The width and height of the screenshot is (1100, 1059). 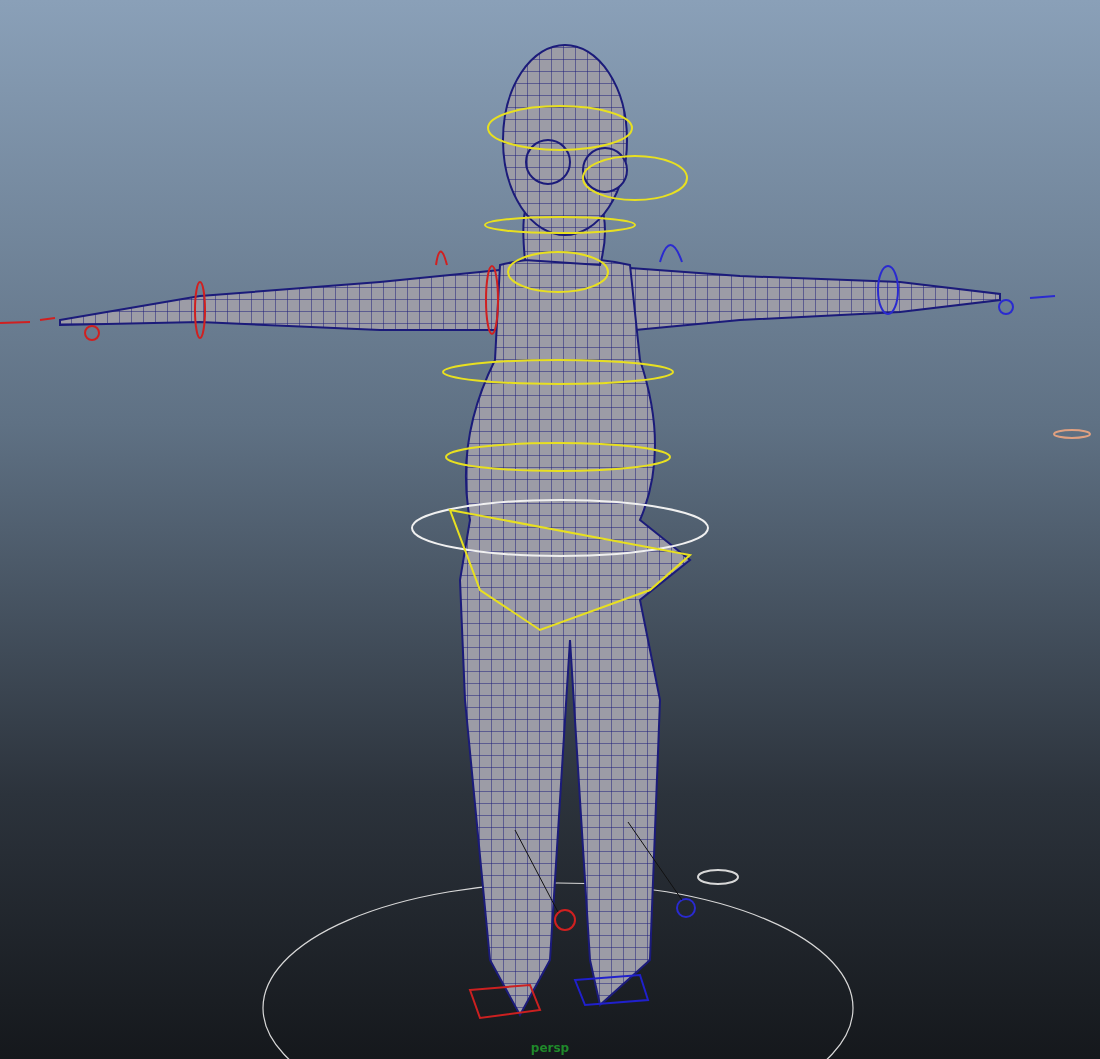 I want to click on camera-label: persp, so click(x=550, y=1048).